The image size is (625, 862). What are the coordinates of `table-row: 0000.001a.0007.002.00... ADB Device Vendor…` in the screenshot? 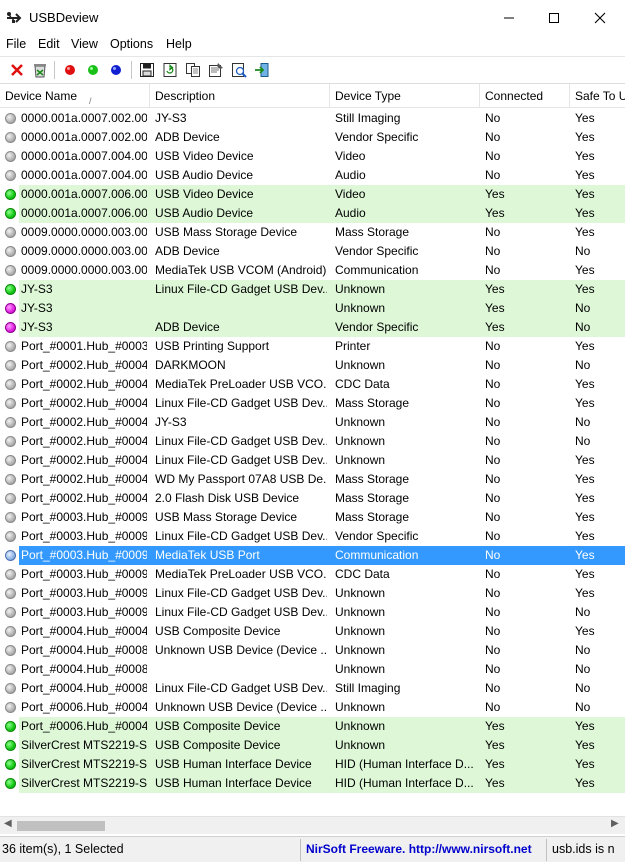 It's located at (312, 137).